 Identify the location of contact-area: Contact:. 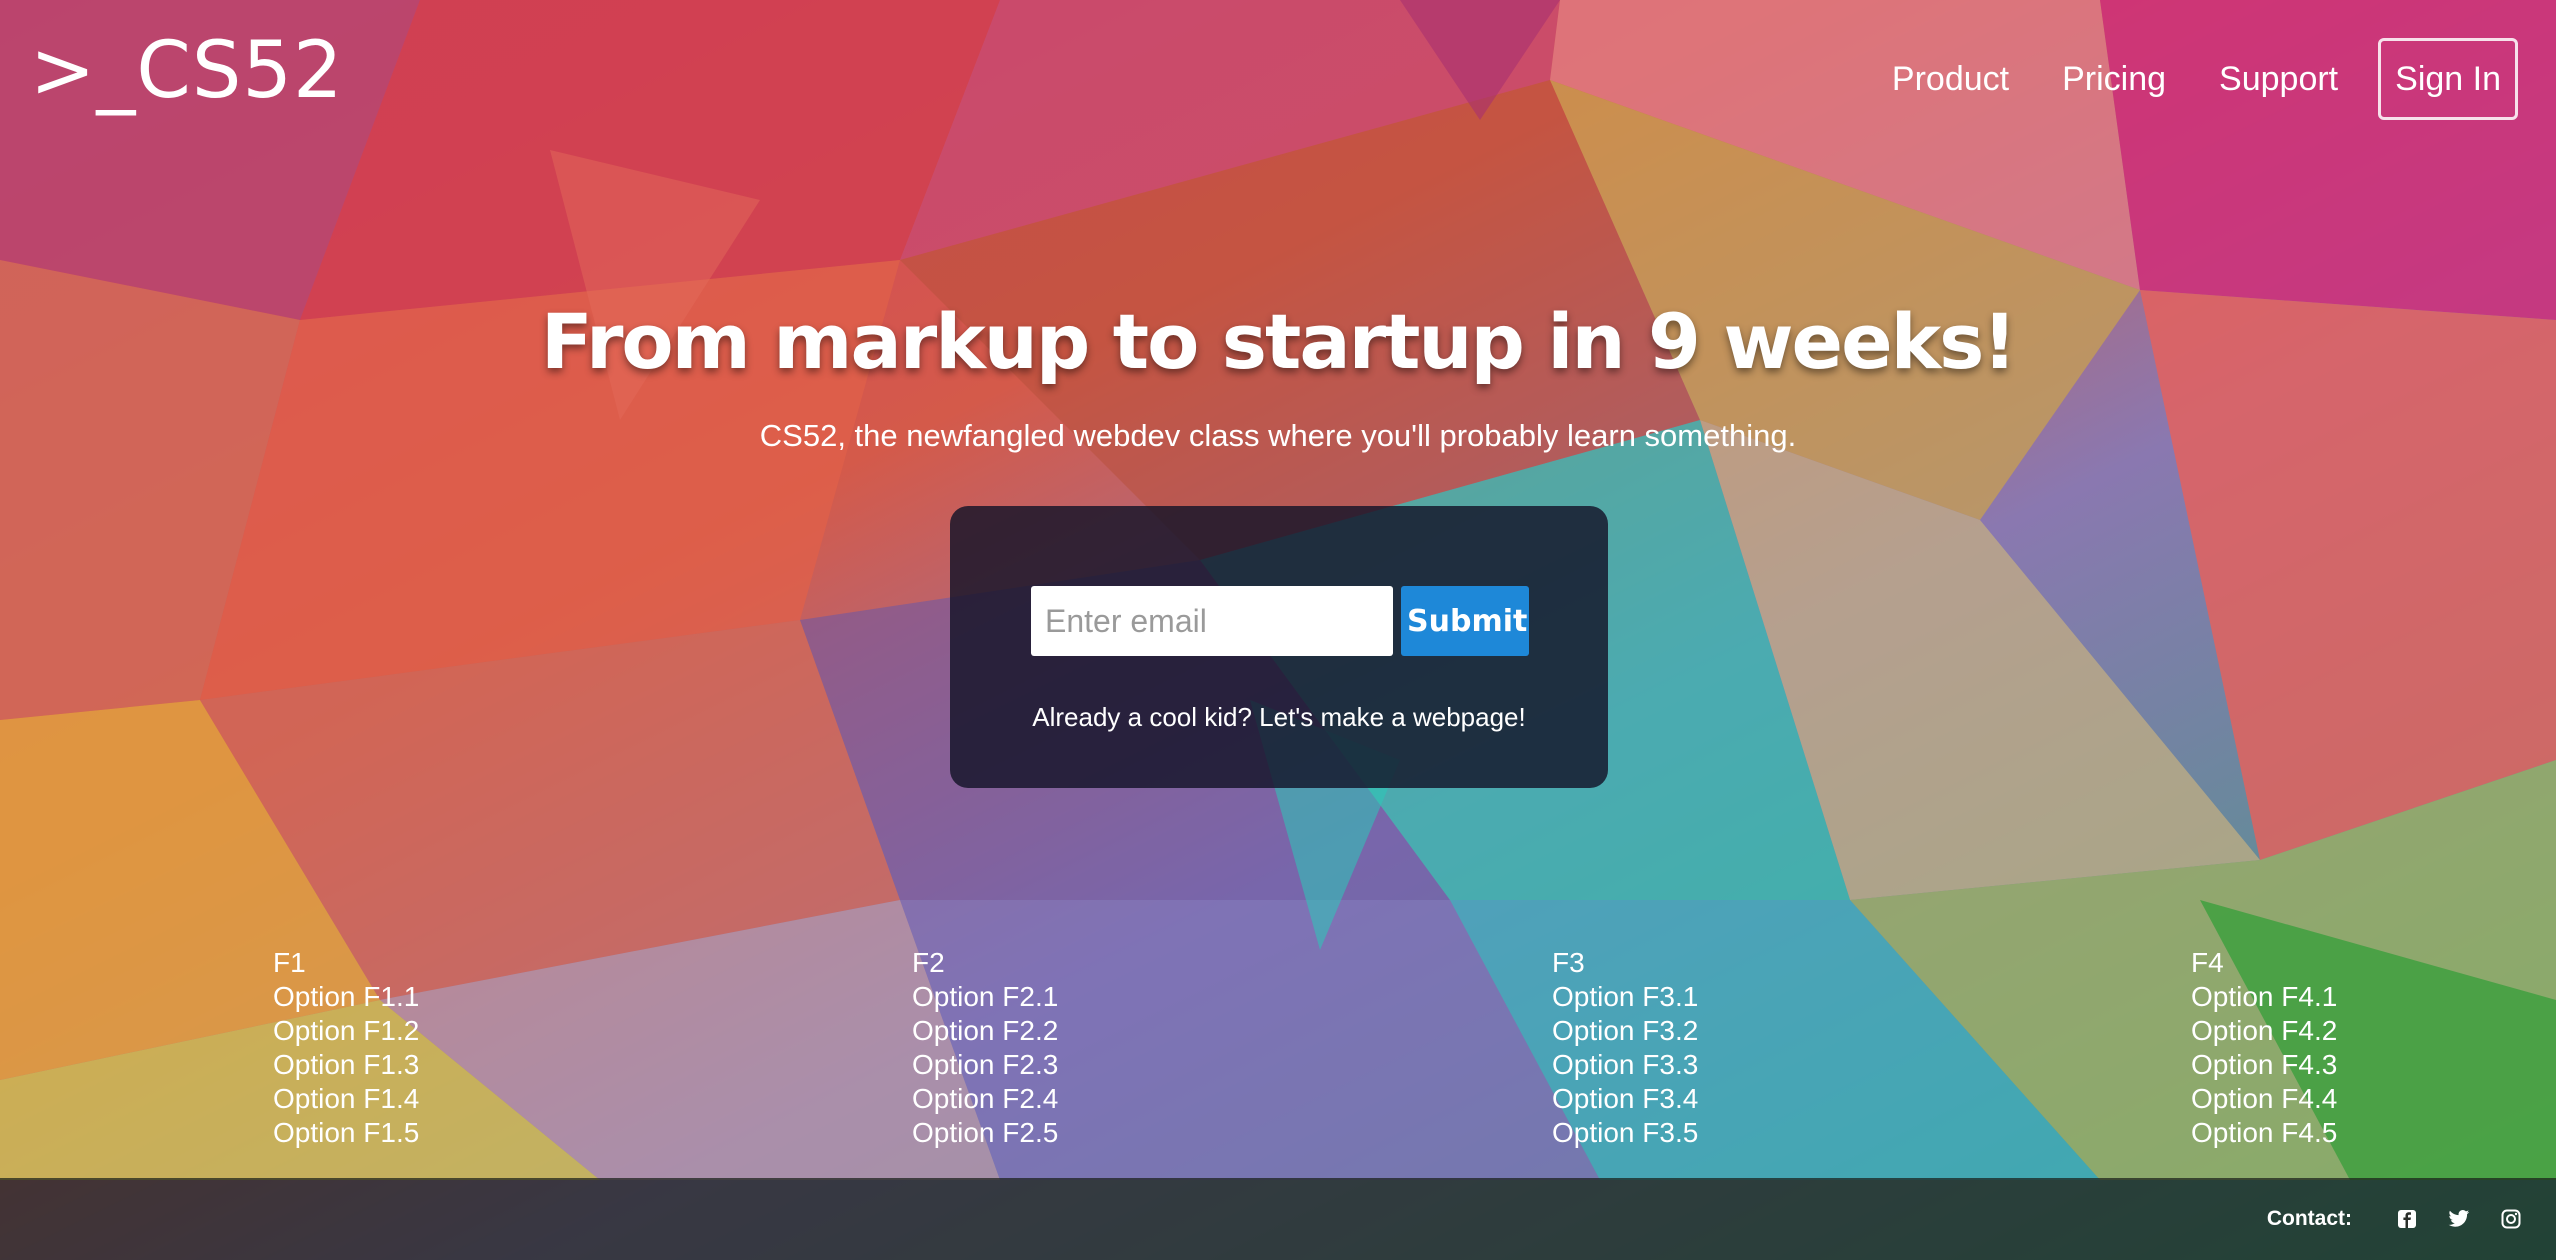
(2396, 1219).